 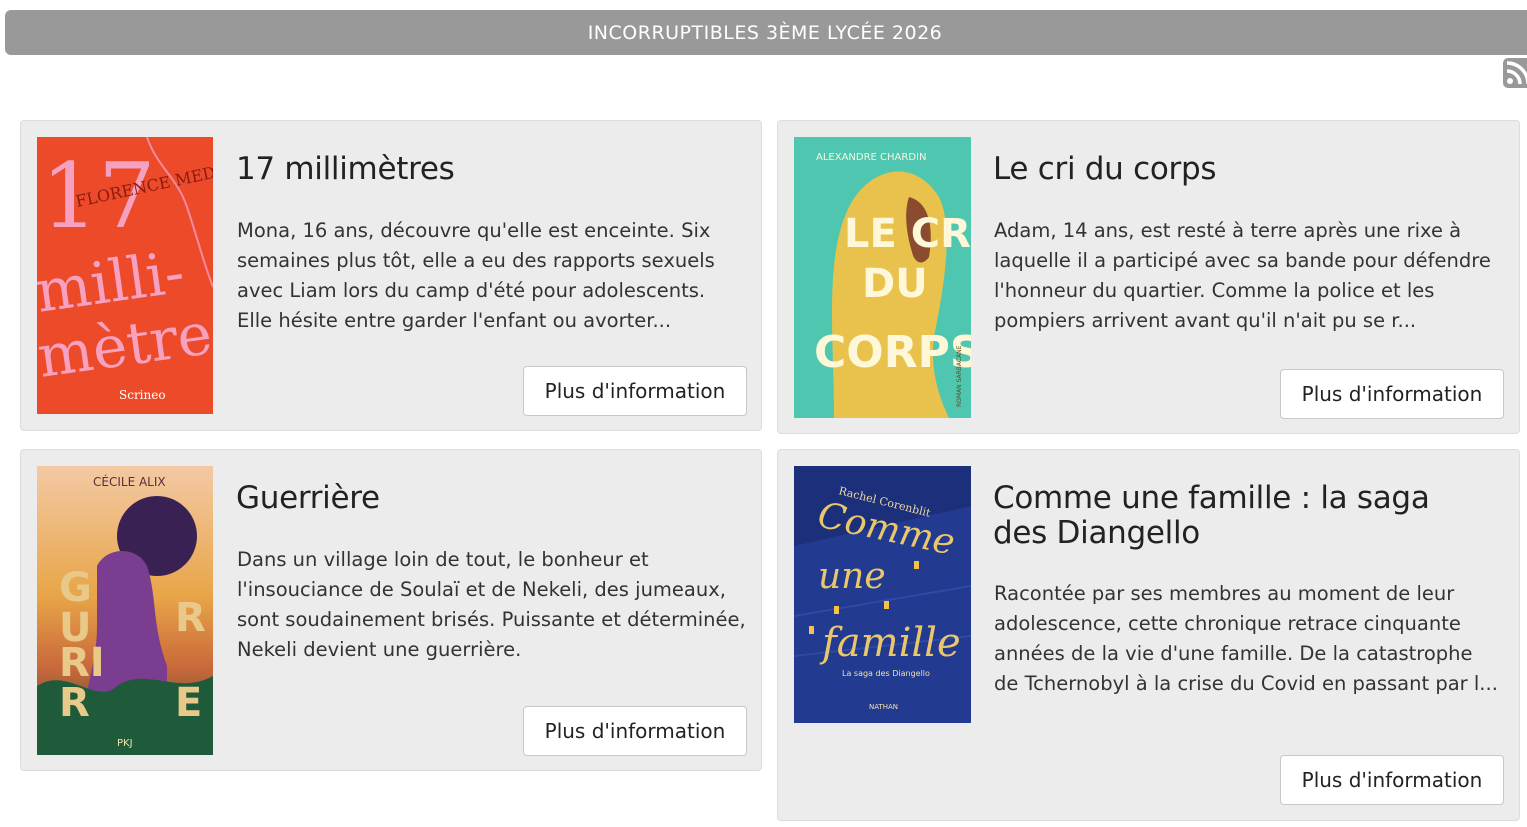 What do you see at coordinates (125, 275) in the screenshot?
I see `book-cover: 17 FLORENCE MEDINA milli- mètres Scrineo` at bounding box center [125, 275].